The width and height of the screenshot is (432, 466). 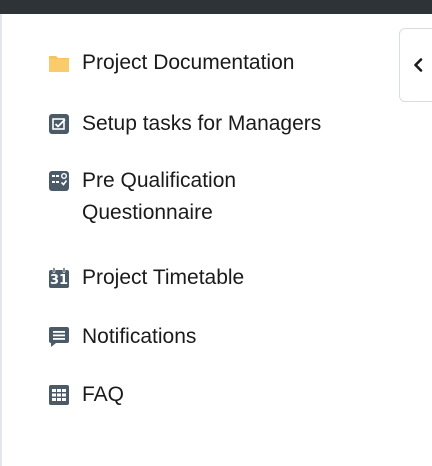 I want to click on sidebar-item-faq: FAQ, so click(x=86, y=396).